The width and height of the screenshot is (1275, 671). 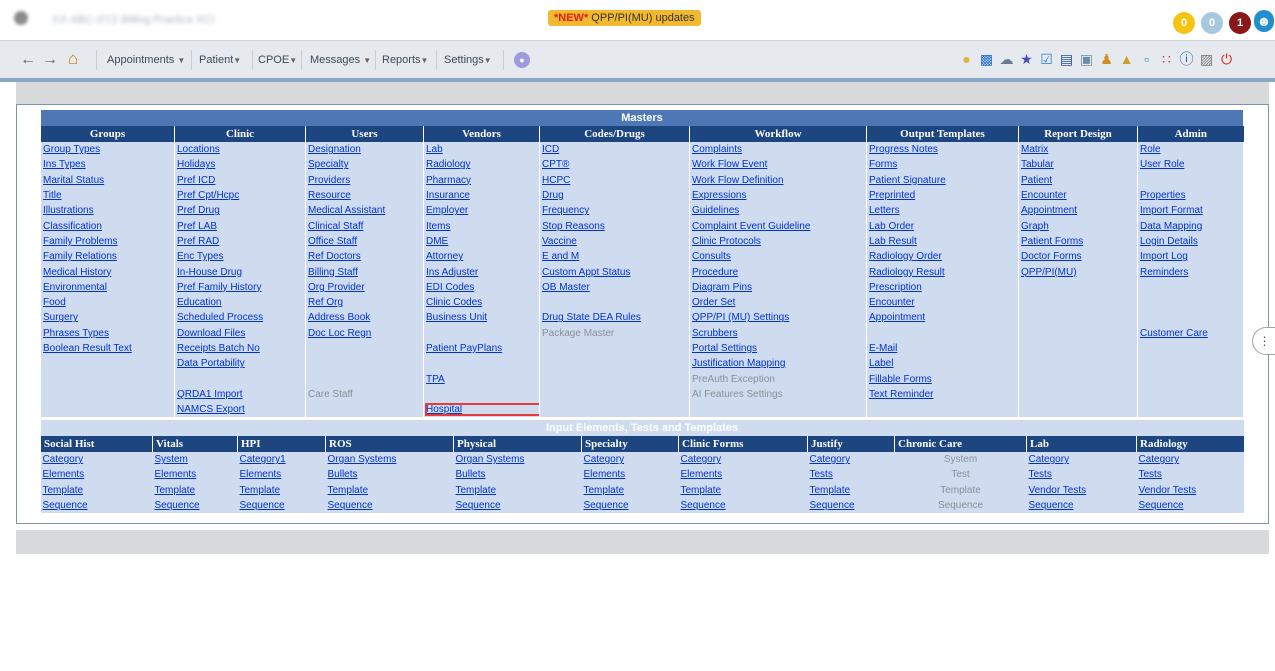 What do you see at coordinates (450, 287) in the screenshot?
I see `link-edi-codes: EDI Codes` at bounding box center [450, 287].